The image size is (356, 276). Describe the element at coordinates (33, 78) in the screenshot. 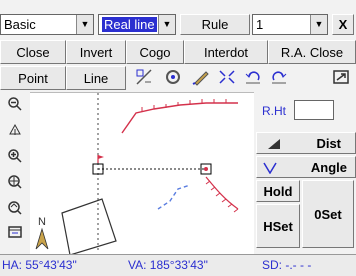

I see `point-button: Point` at that location.